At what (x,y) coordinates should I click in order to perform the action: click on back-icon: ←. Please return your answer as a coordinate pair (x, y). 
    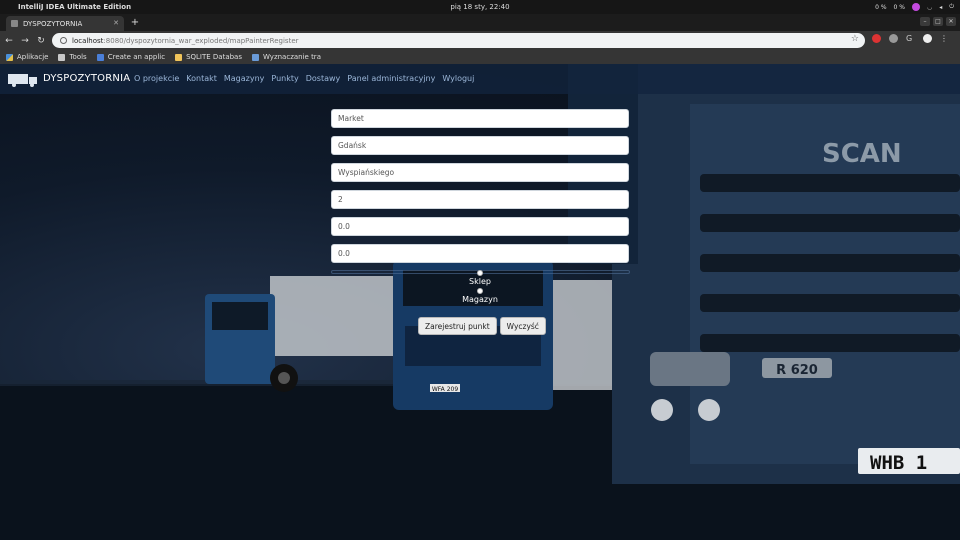
    Looking at the image, I should click on (9, 41).